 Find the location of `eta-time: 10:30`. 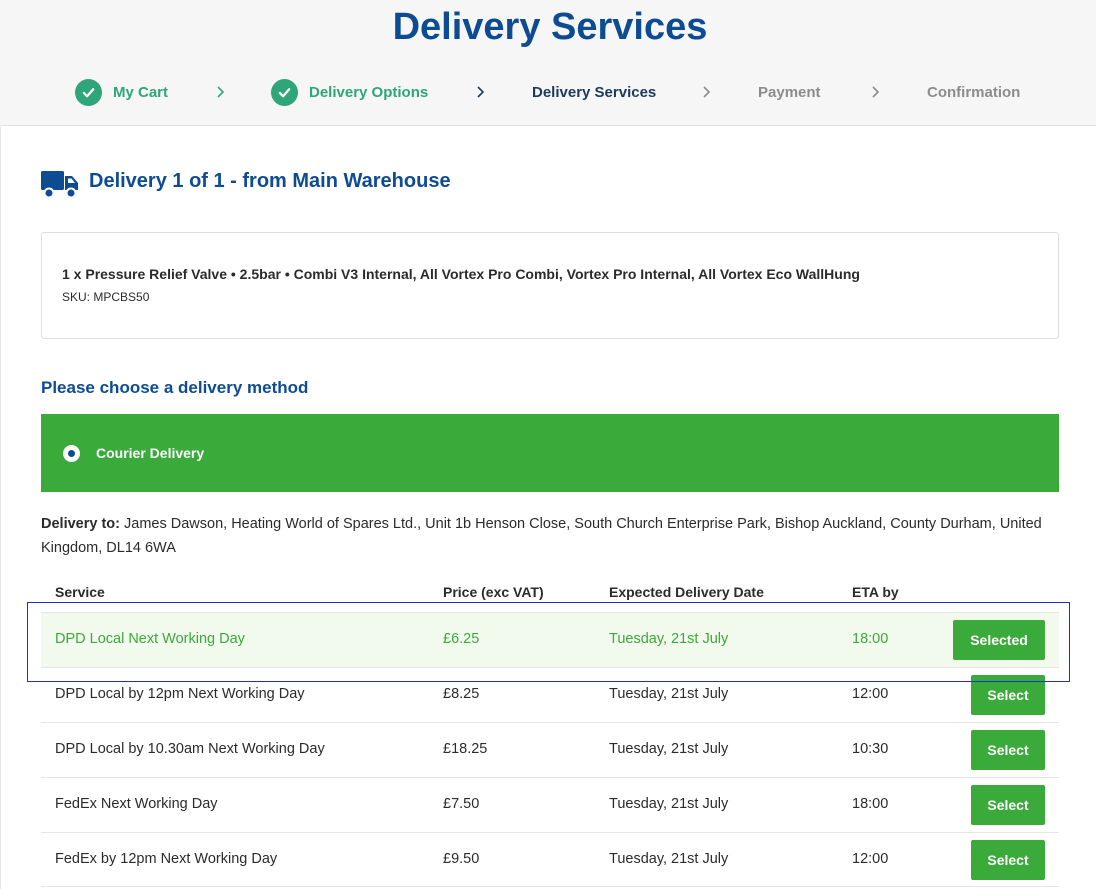

eta-time: 10:30 is located at coordinates (870, 749).